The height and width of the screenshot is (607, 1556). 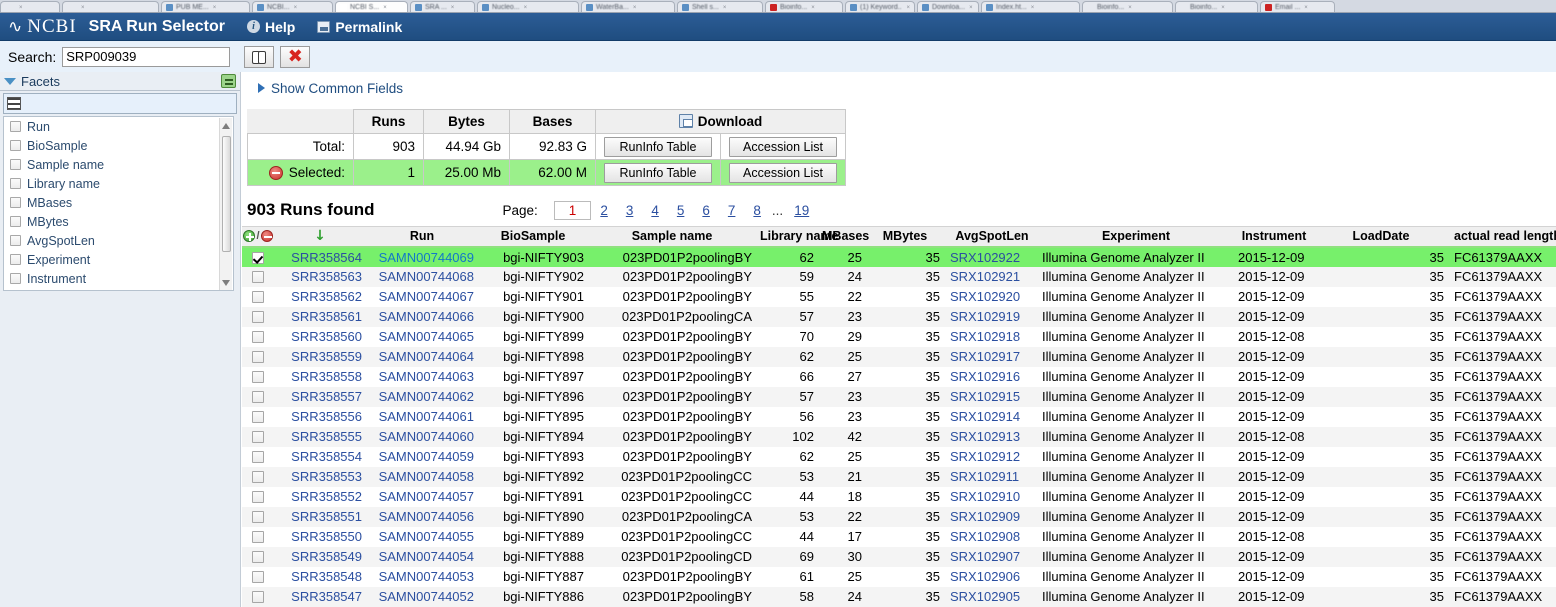 What do you see at coordinates (118, 145) in the screenshot?
I see `facet-item: BioSample` at bounding box center [118, 145].